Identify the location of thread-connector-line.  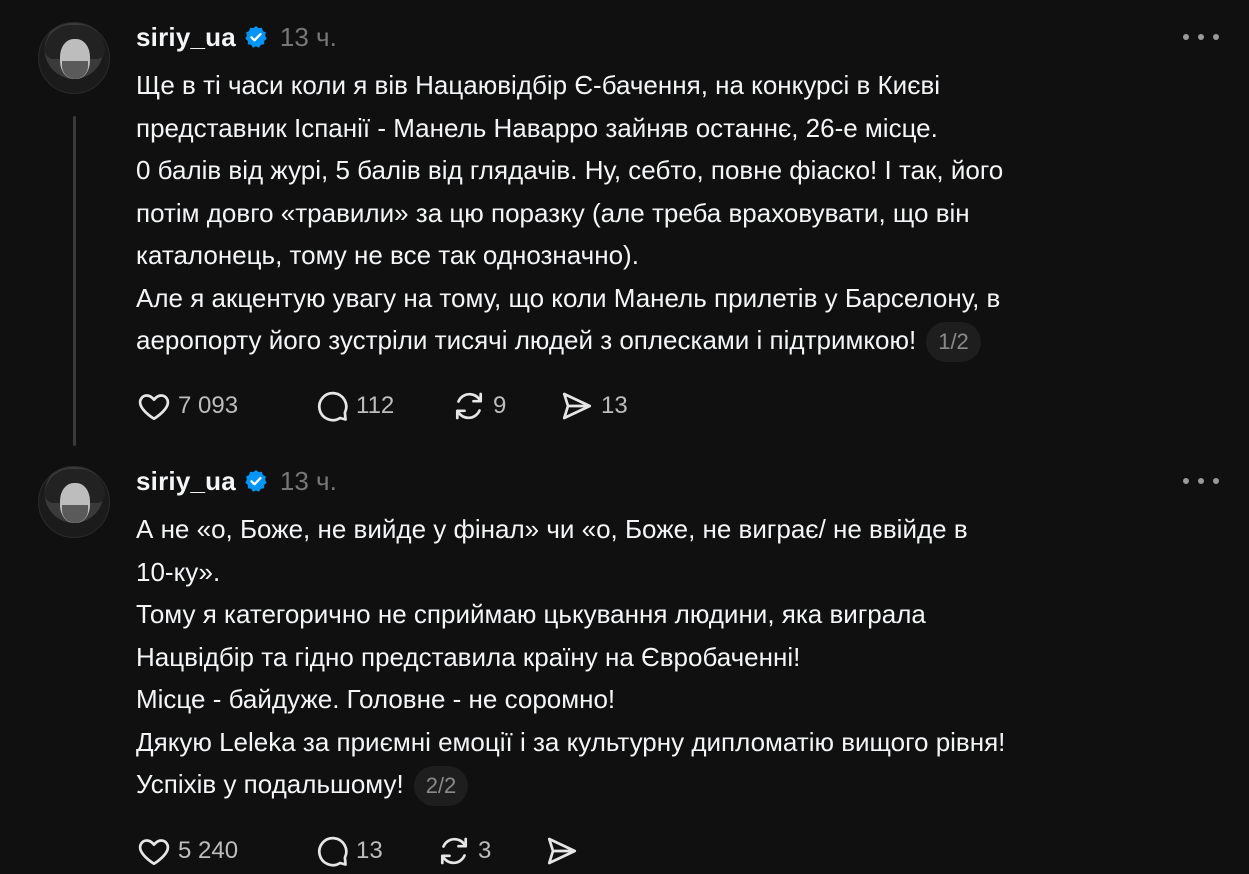
(74, 281).